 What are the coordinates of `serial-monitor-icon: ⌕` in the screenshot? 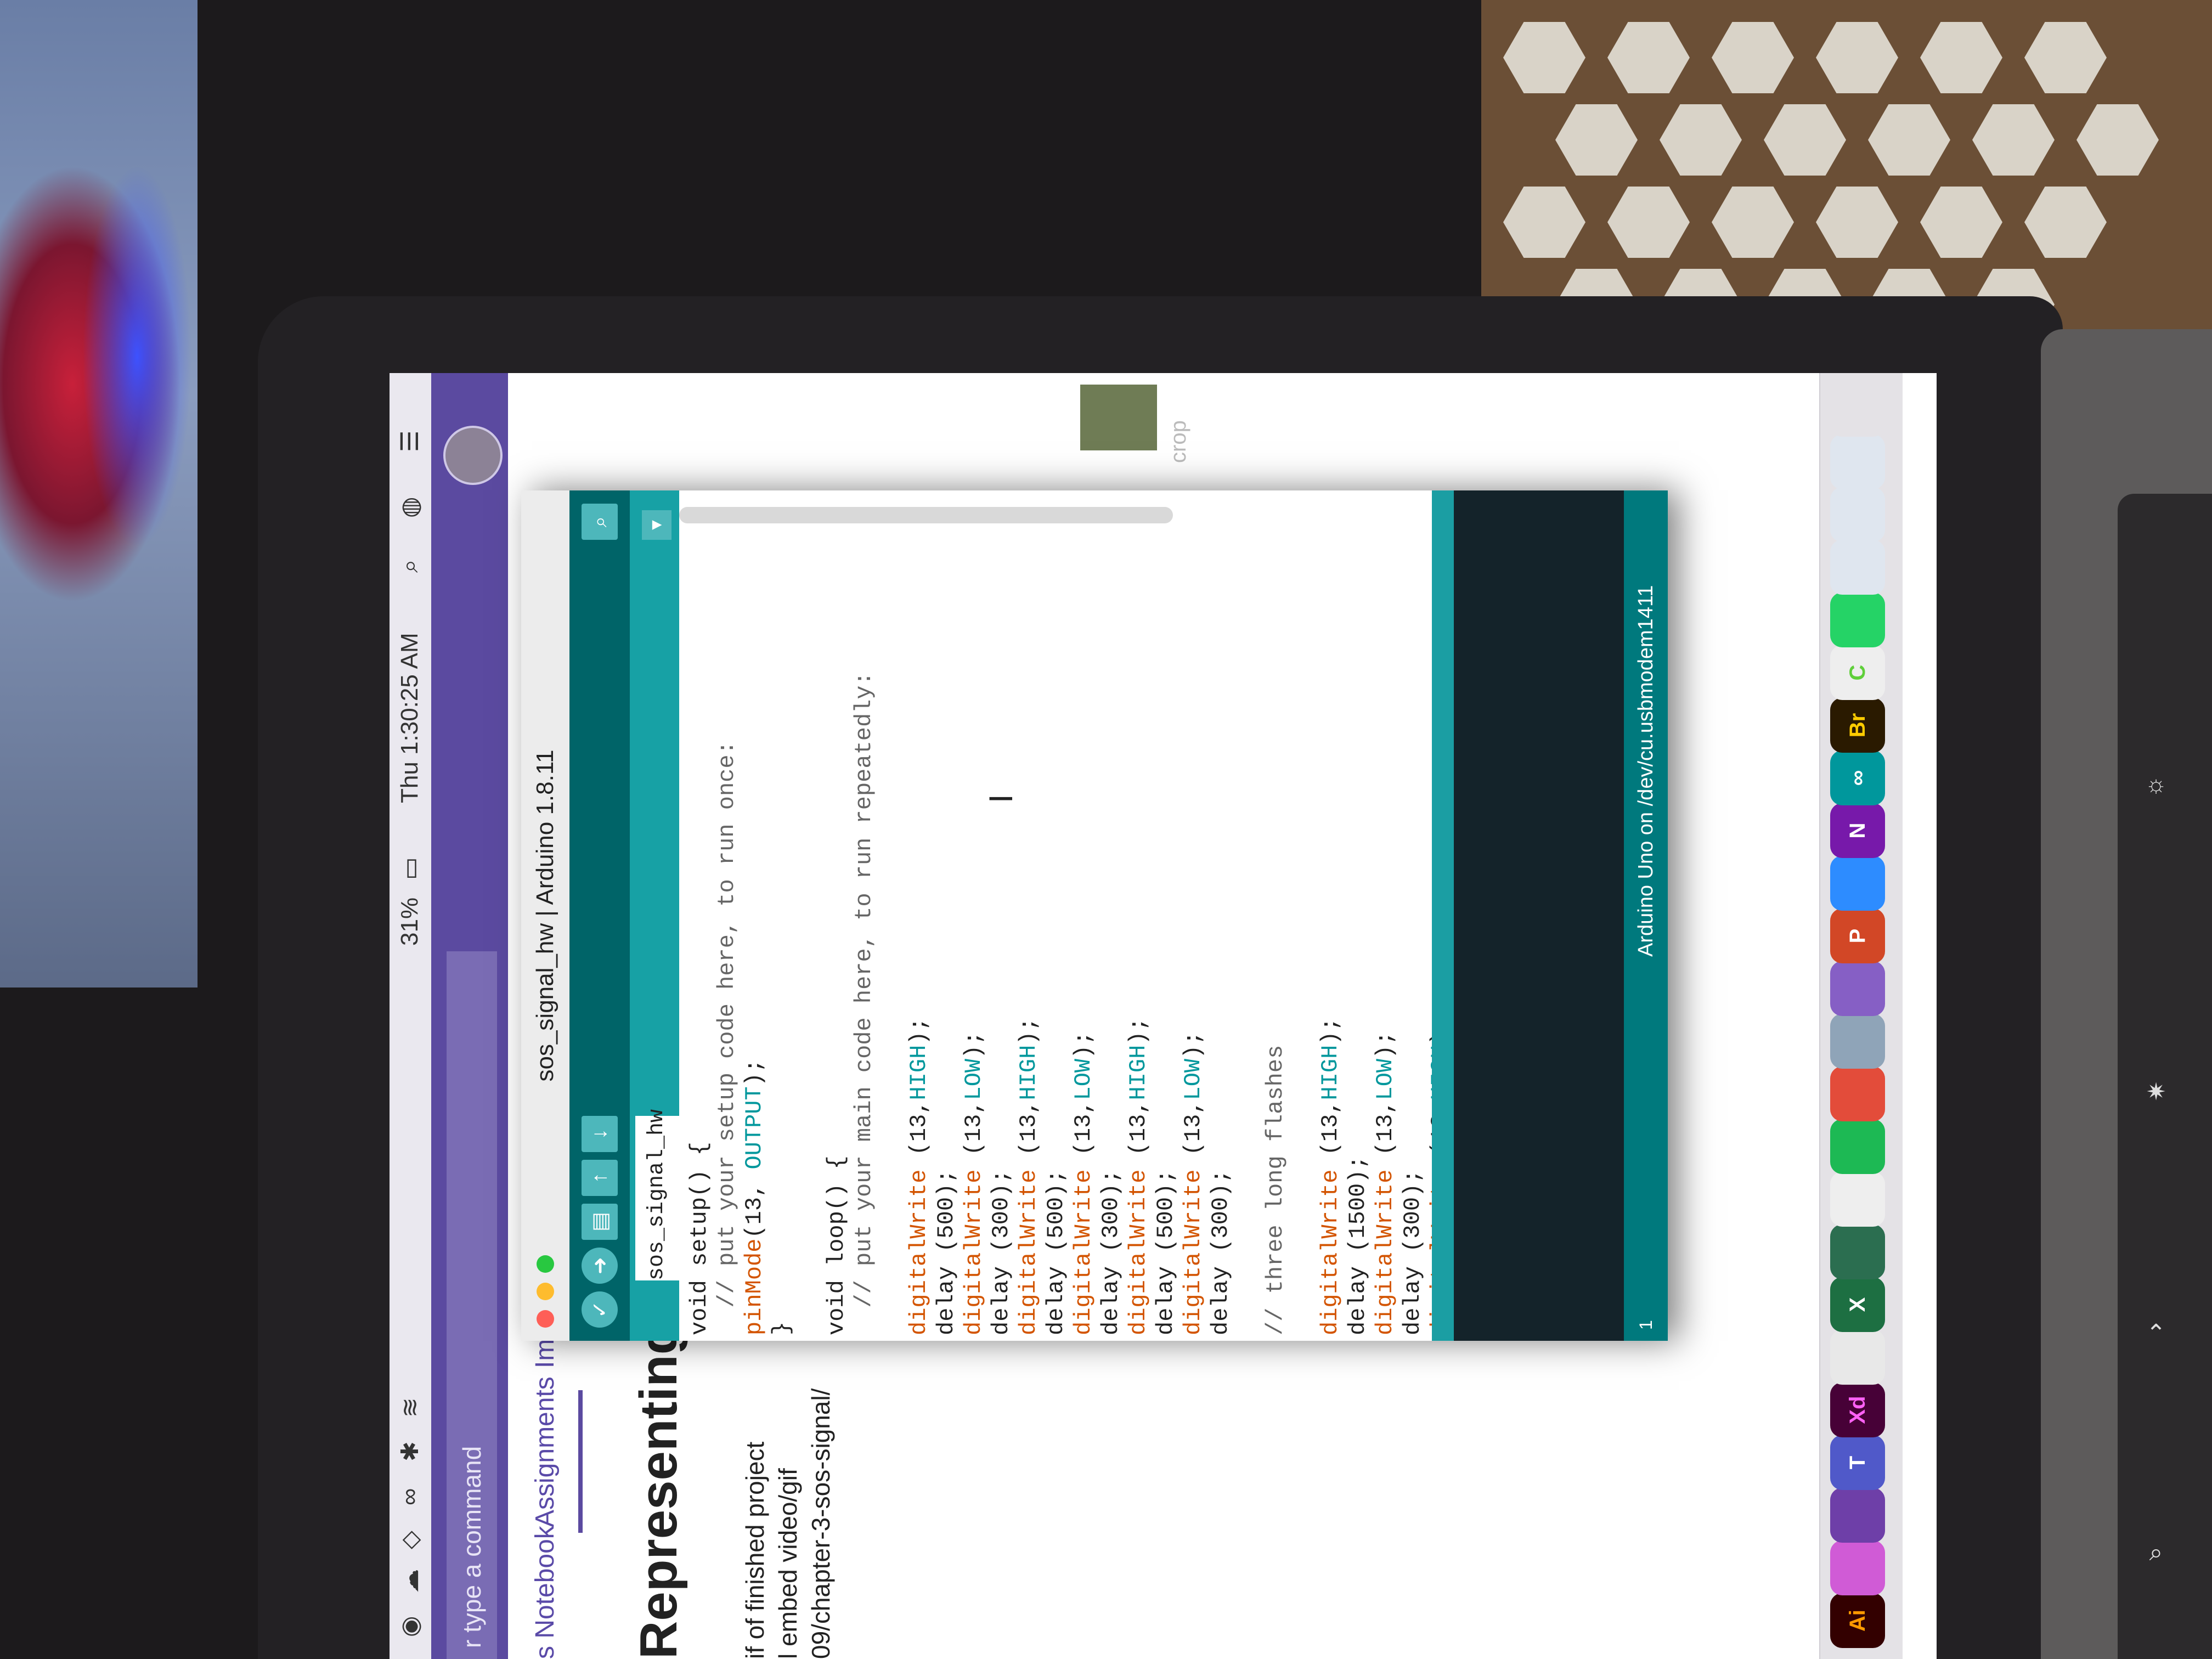 It's located at (600, 522).